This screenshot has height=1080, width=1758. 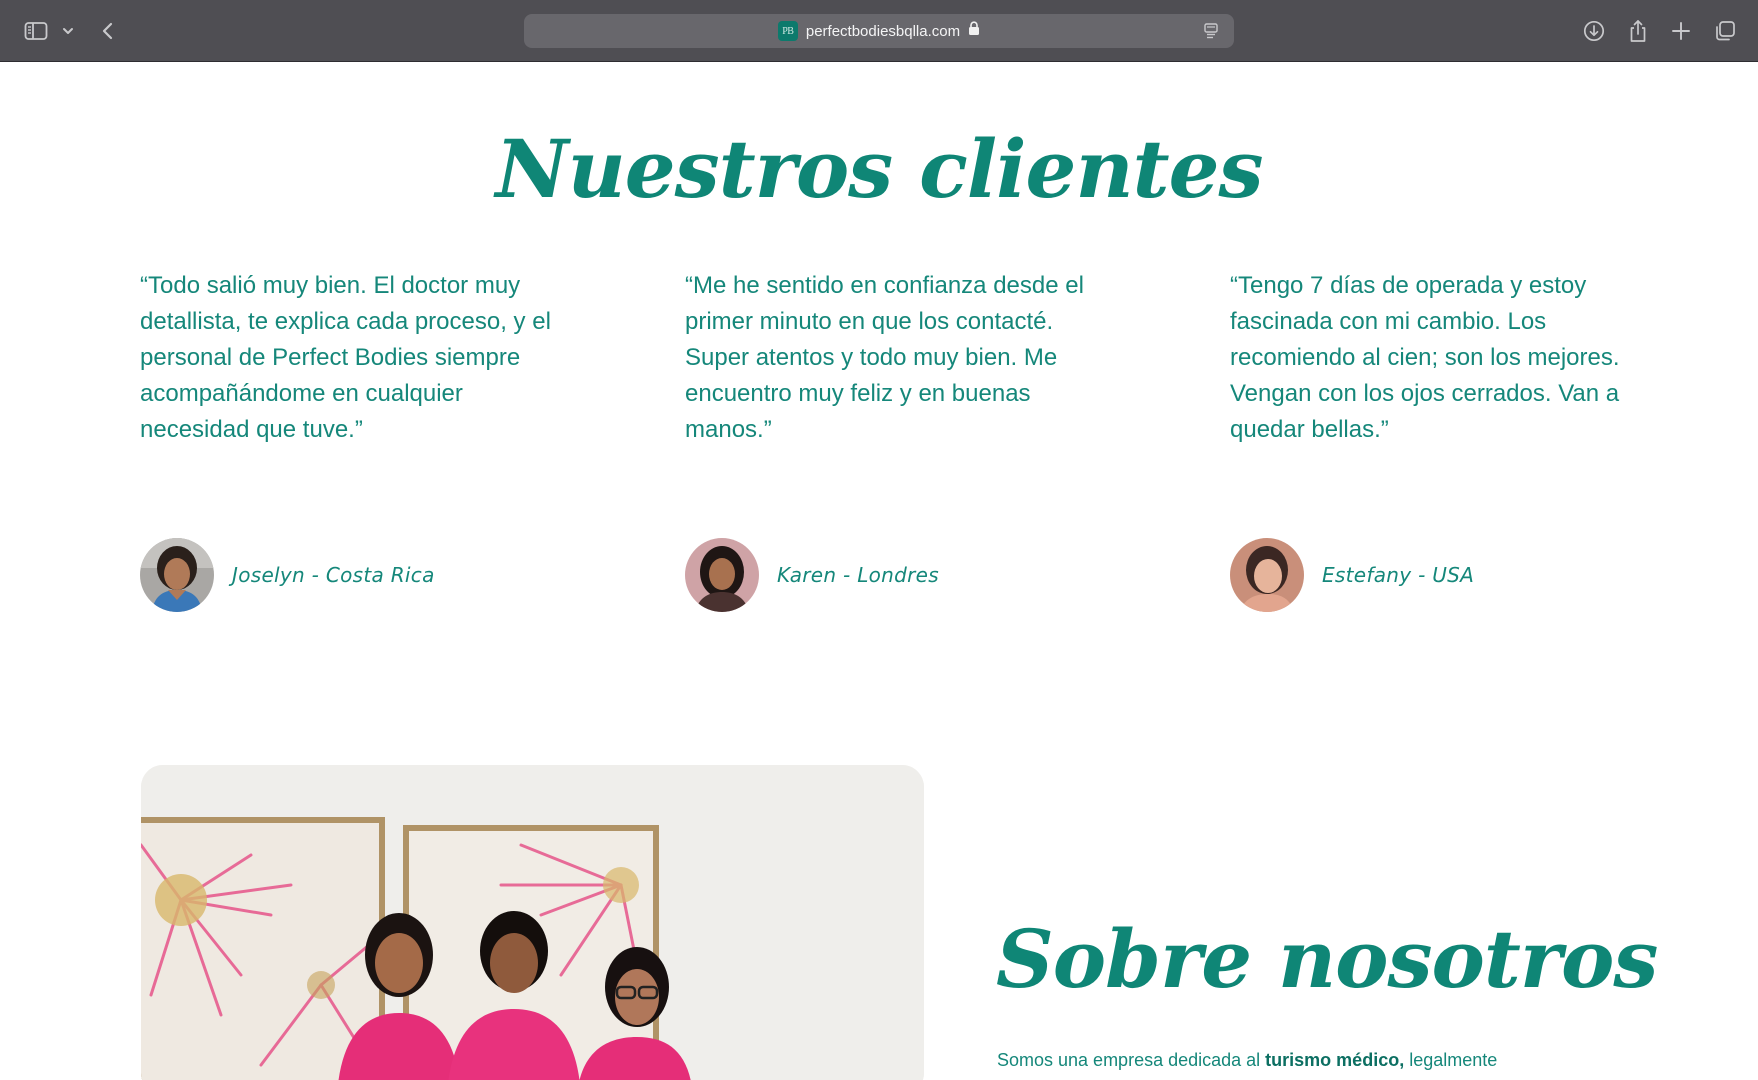 I want to click on address-bar: PB perfectbodiesbqlla.com, so click(x=879, y=31).